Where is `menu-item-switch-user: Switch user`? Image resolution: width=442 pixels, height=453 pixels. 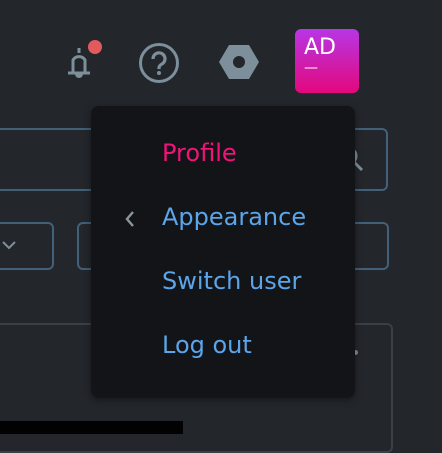 menu-item-switch-user: Switch user is located at coordinates (231, 281).